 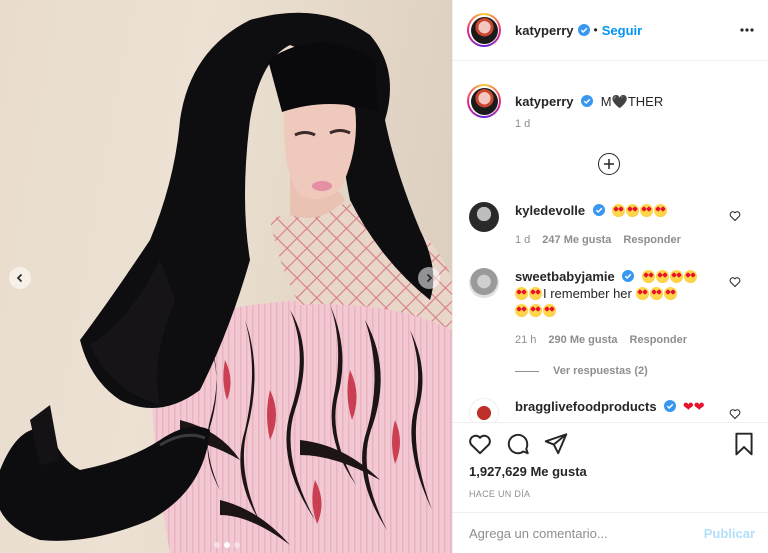 I want to click on carousel-dot-active, so click(x=227, y=545).